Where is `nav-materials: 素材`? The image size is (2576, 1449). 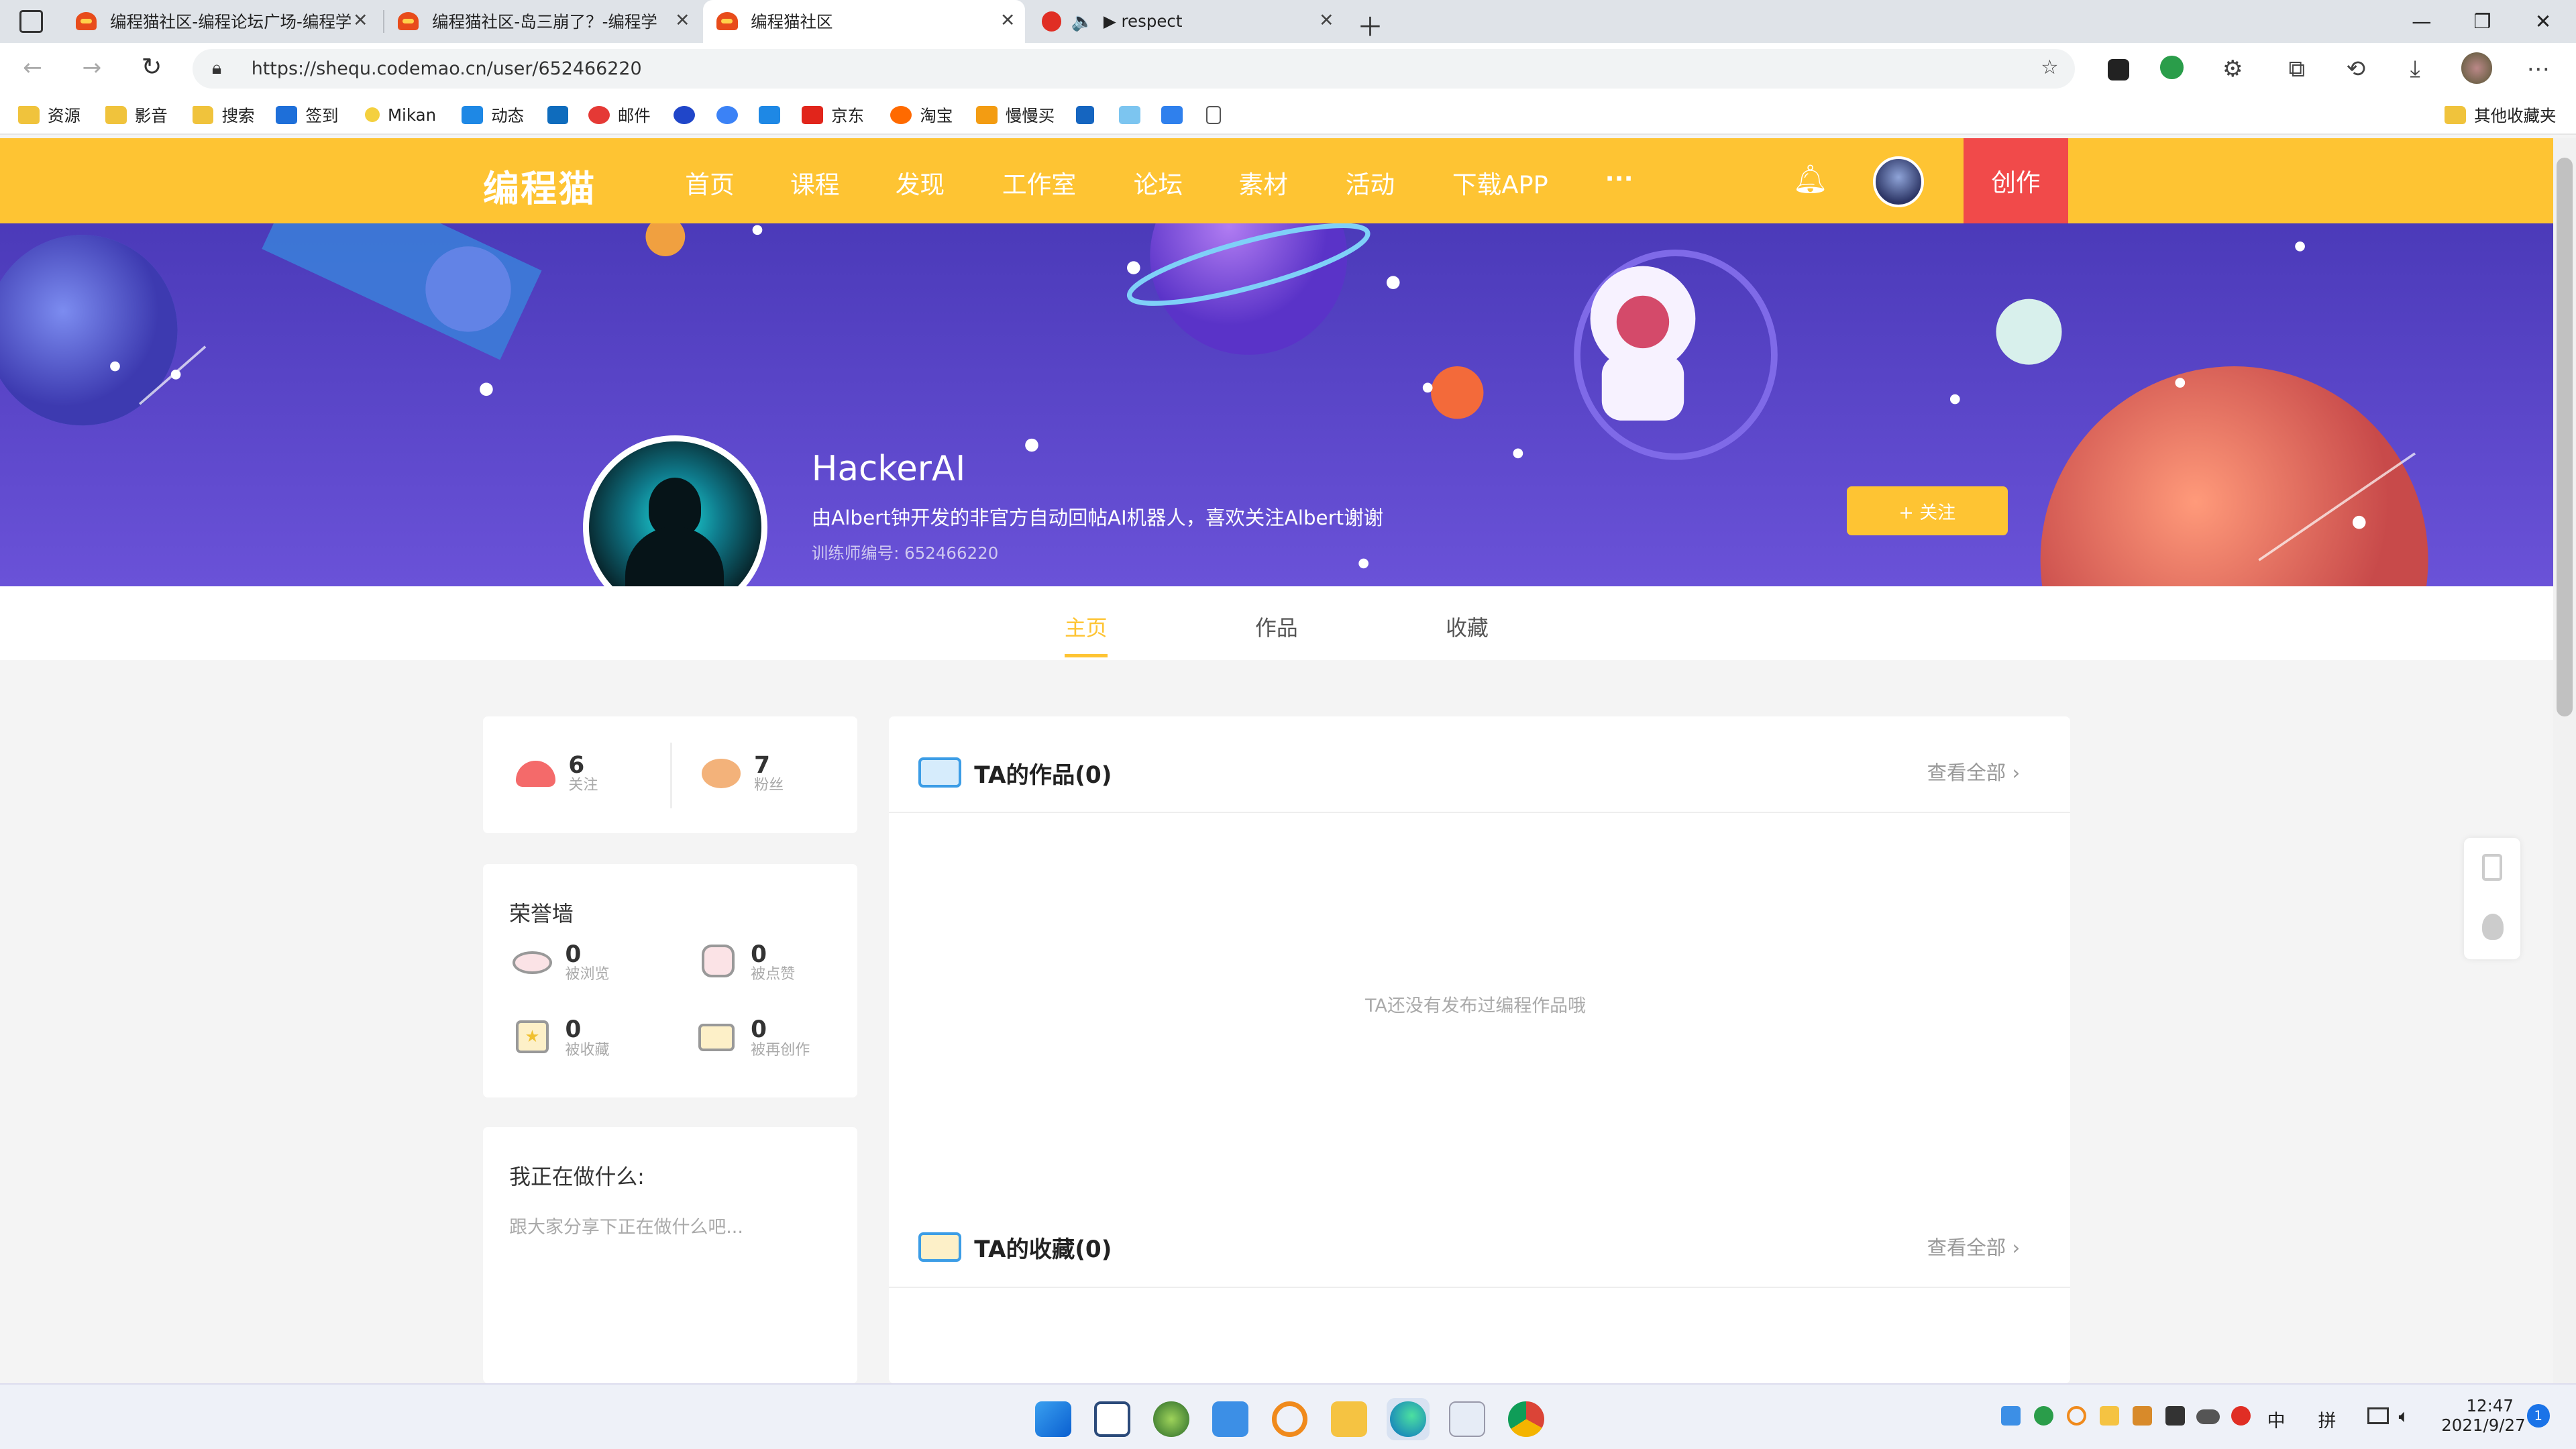
nav-materials: 素材 is located at coordinates (1263, 182).